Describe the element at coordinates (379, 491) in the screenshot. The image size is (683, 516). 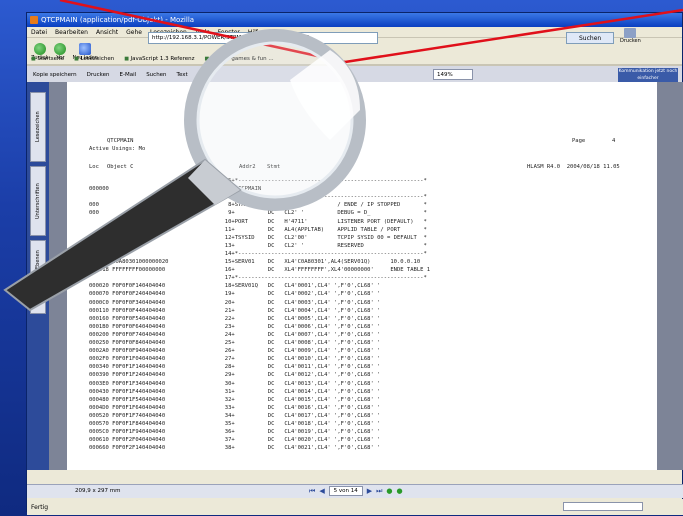
I see `last-page-icon: ⏭` at that location.